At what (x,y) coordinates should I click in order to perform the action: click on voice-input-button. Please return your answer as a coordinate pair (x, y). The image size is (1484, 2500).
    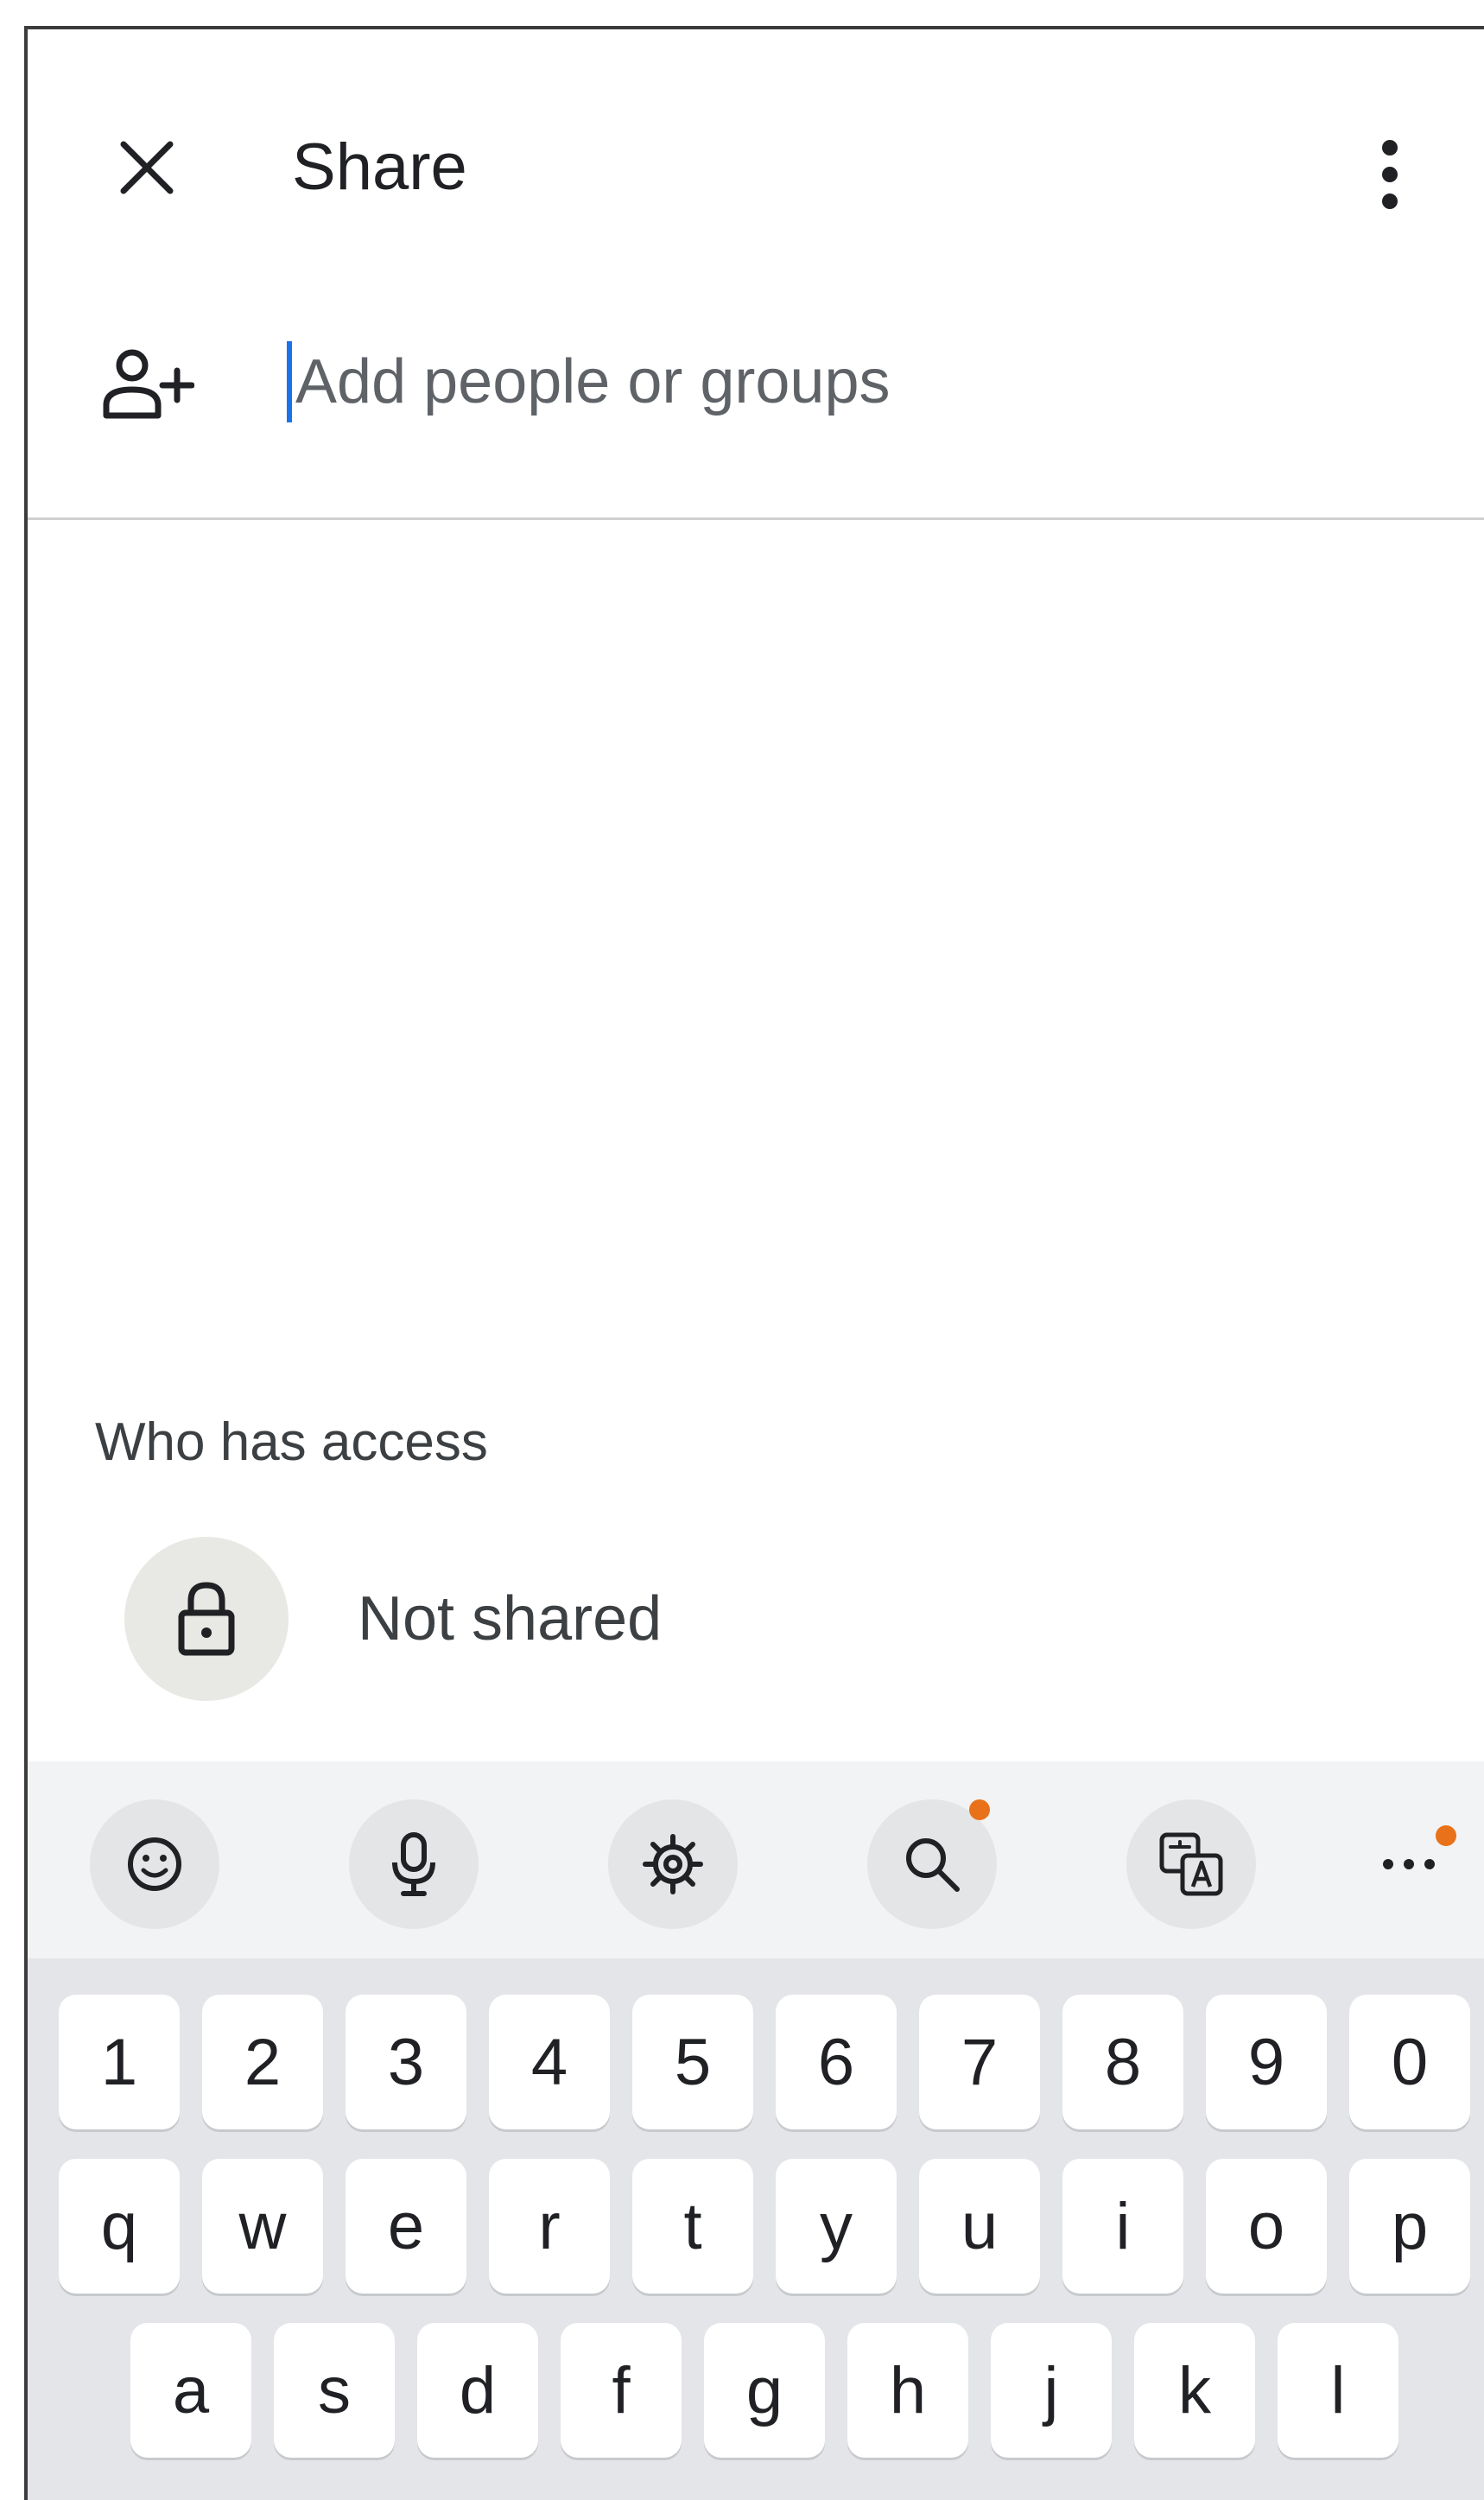
    Looking at the image, I should click on (414, 1864).